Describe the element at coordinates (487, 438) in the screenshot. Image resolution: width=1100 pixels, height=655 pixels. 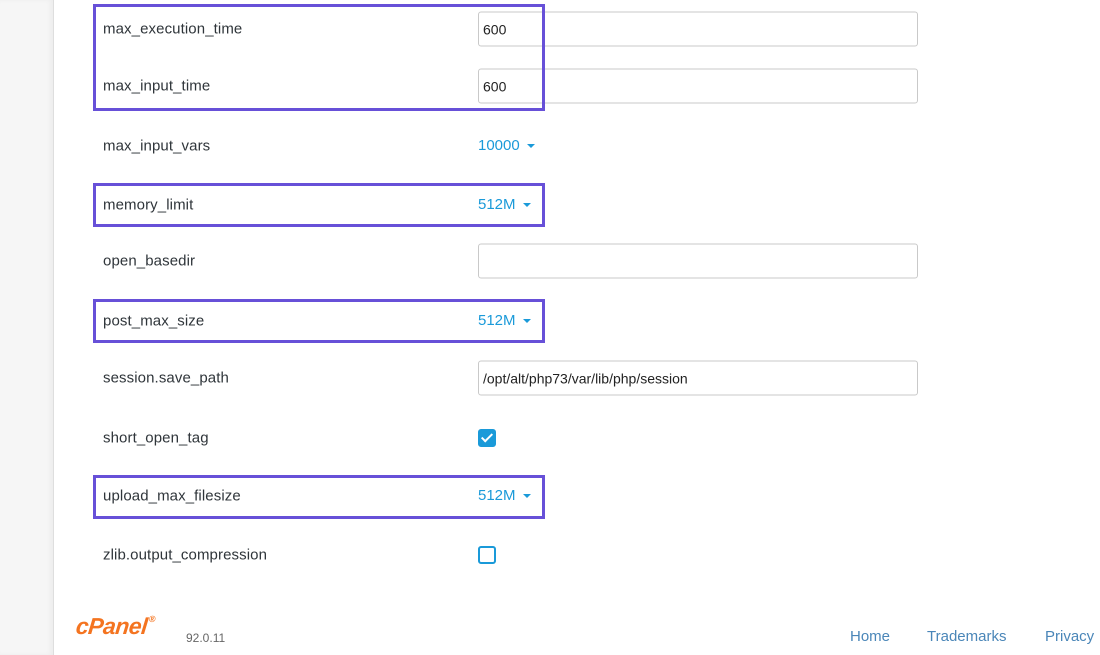
I see `checkbox-short-open-tag` at that location.